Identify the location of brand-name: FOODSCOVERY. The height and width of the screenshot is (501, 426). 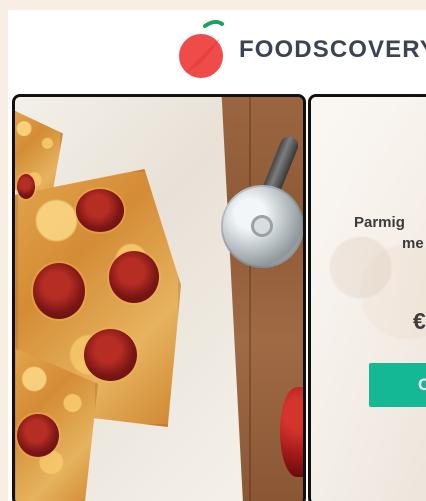
(332, 49).